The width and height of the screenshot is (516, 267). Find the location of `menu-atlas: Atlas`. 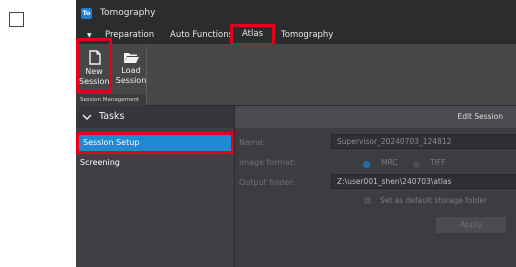

menu-atlas: Atlas is located at coordinates (252, 35).